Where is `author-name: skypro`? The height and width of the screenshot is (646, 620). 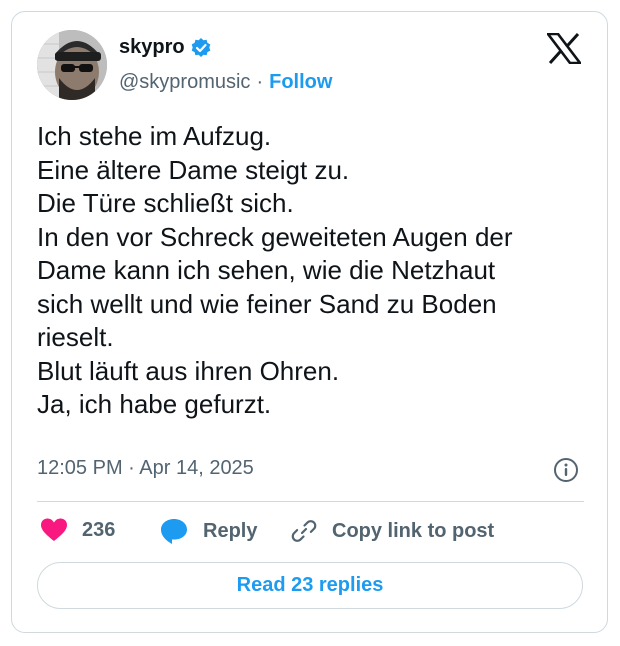
author-name: skypro is located at coordinates (152, 47).